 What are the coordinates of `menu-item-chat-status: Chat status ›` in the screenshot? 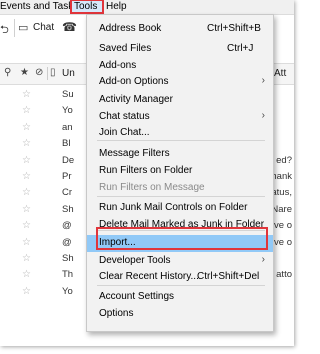 It's located at (180, 117).